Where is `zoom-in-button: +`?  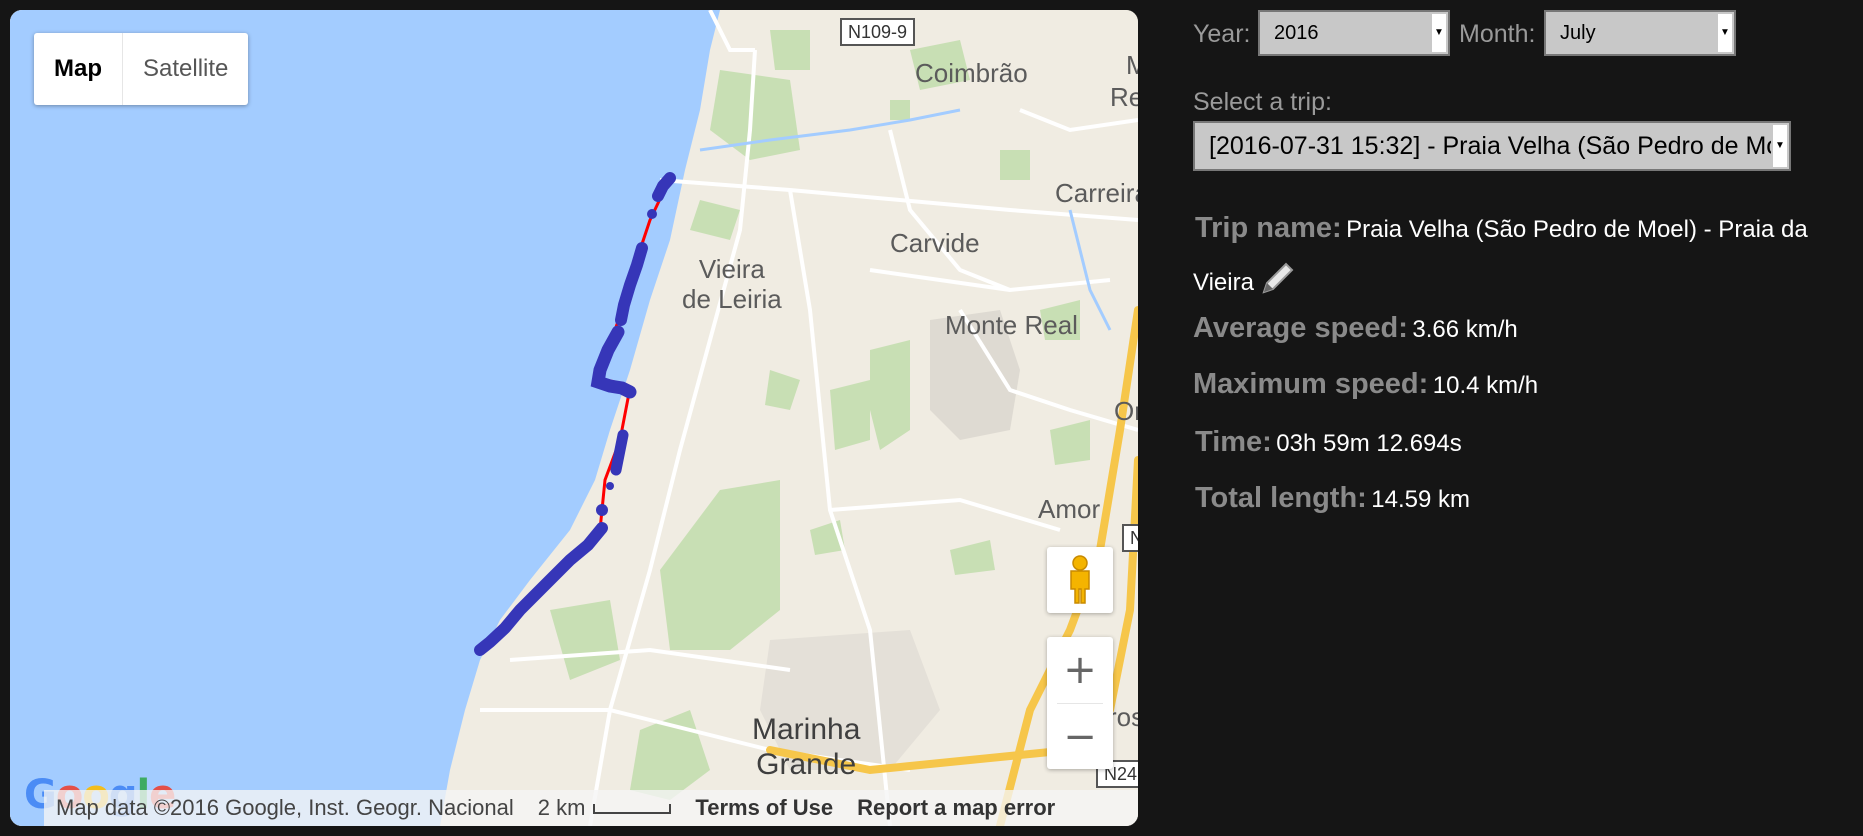
zoom-in-button: + is located at coordinates (1080, 670).